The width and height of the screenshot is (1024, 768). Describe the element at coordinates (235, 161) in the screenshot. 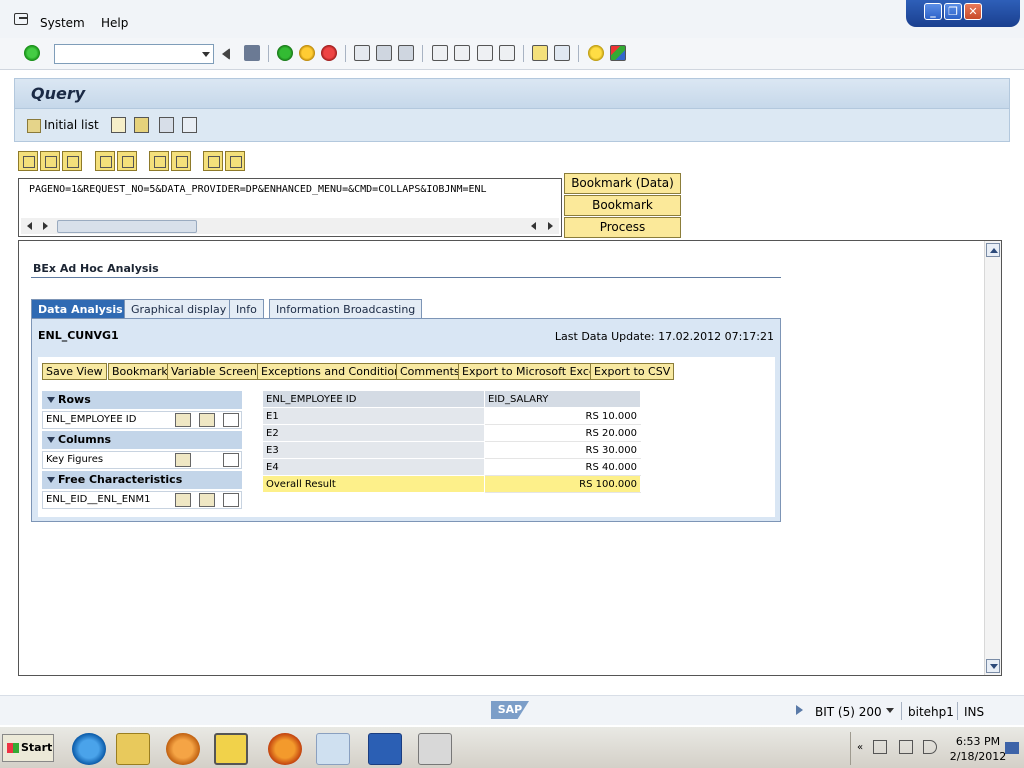

I see `export-icon` at that location.